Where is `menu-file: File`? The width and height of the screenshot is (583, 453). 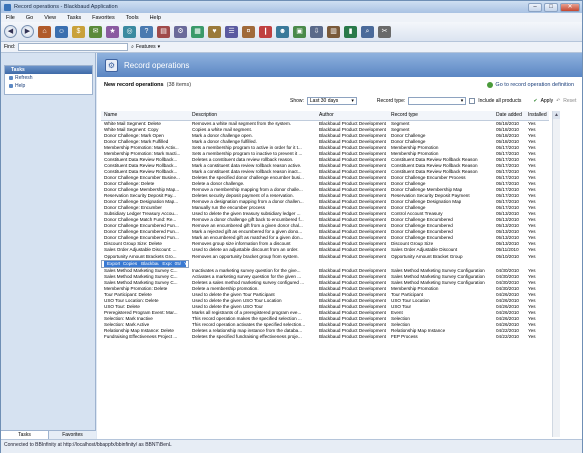
menu-file: File is located at coordinates (10, 18).